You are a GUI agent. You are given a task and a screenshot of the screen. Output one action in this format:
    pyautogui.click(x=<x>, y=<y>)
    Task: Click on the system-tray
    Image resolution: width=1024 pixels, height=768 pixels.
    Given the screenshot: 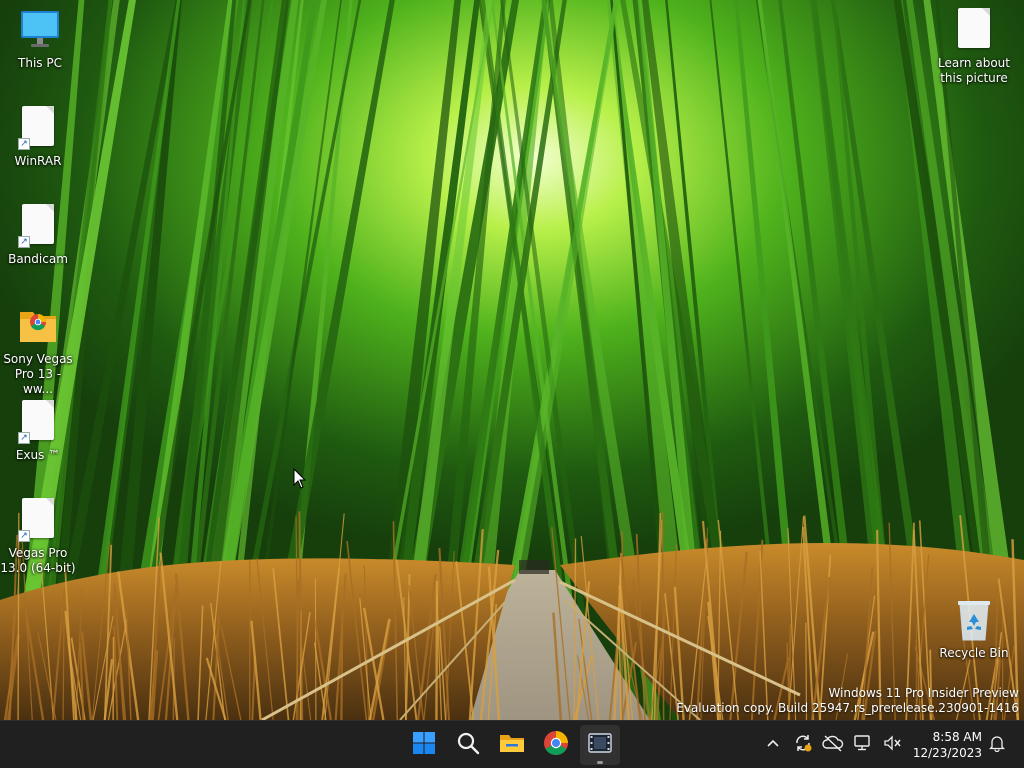 What is the action you would take?
    pyautogui.click(x=833, y=744)
    